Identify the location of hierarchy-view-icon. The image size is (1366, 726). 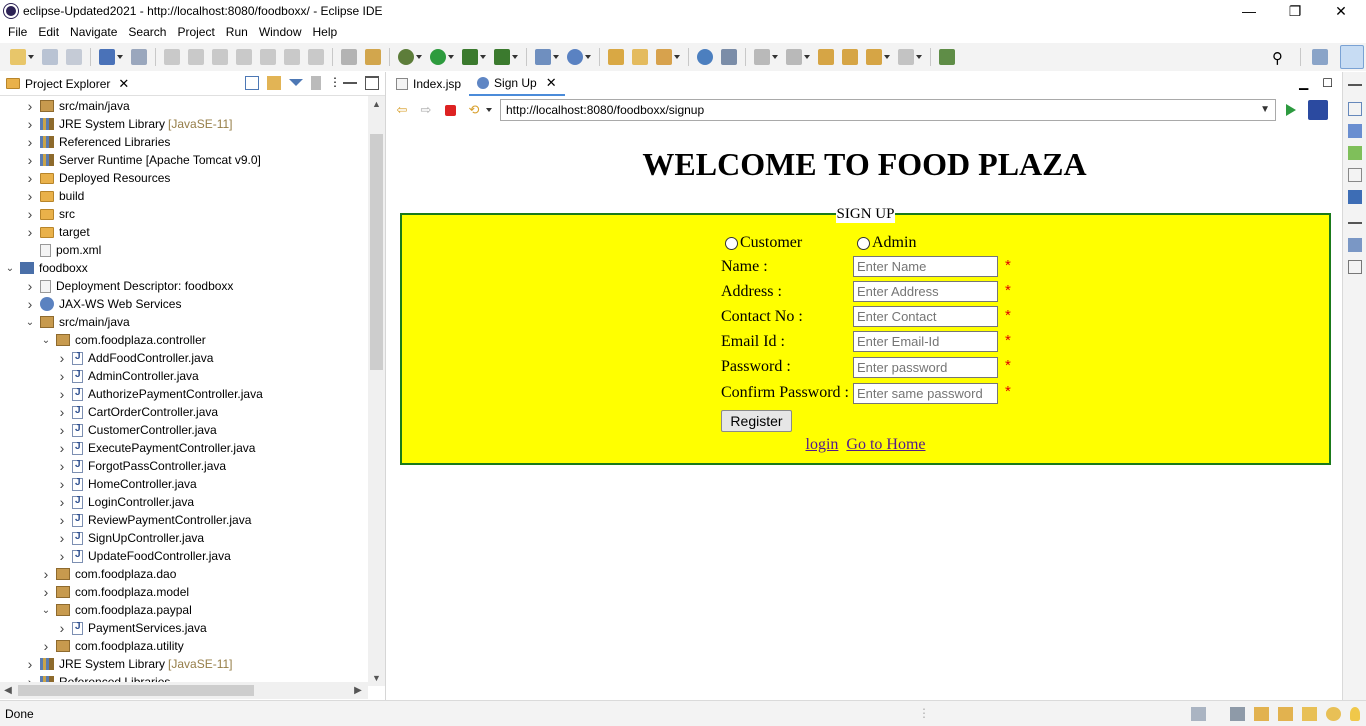
(1355, 131).